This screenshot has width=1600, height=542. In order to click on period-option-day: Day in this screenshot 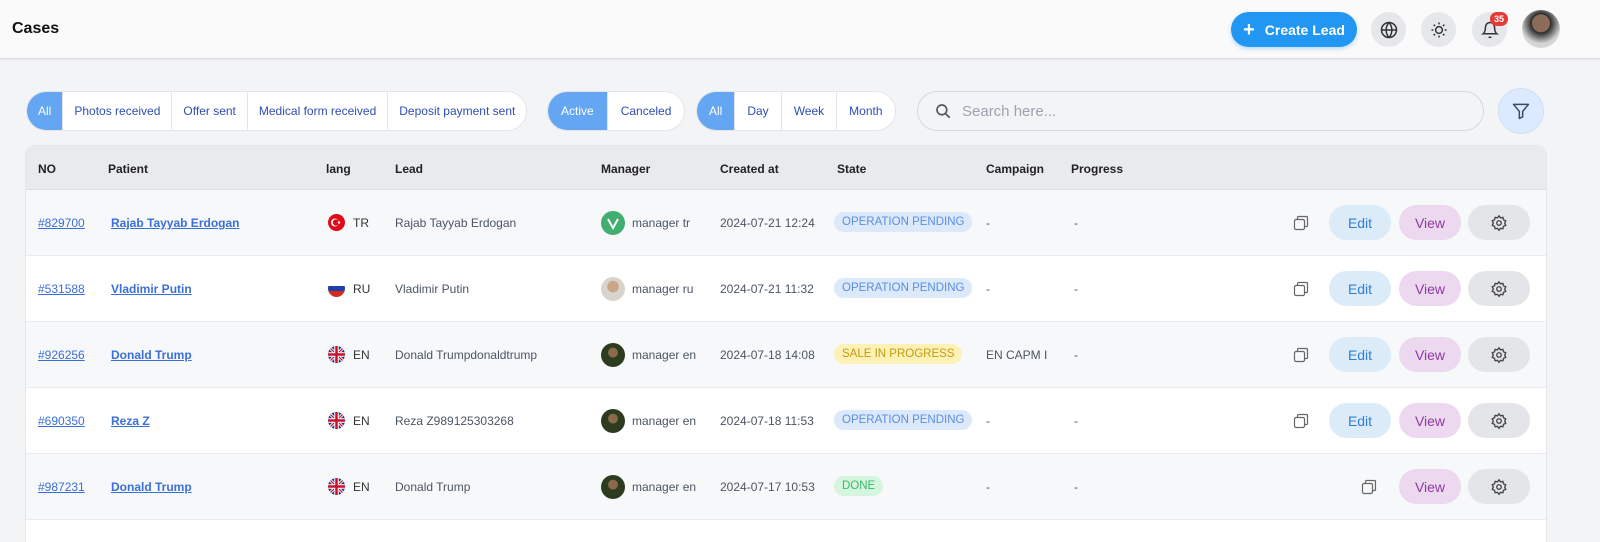, I will do `click(758, 111)`.